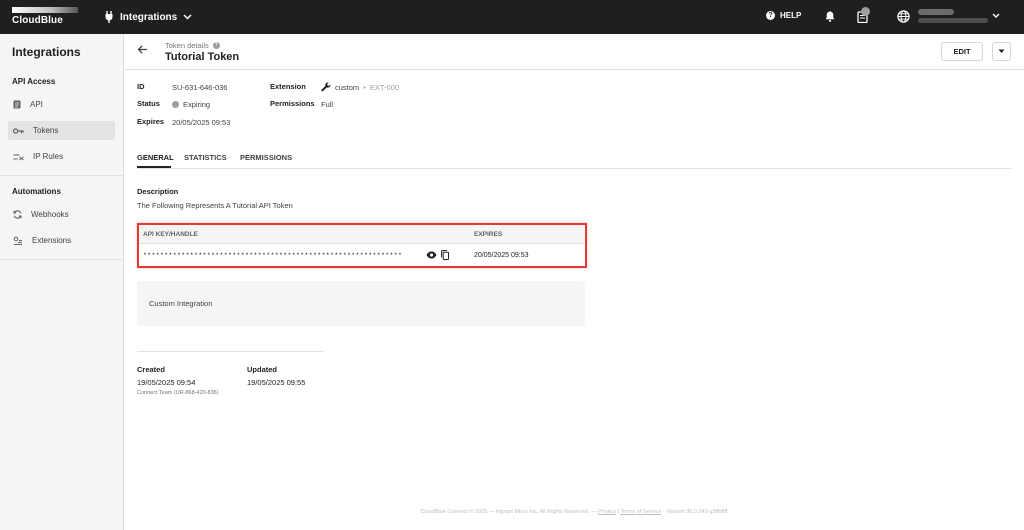  Describe the element at coordinates (187, 45) in the screenshot. I see `breadcrumb-label: Token details` at that location.